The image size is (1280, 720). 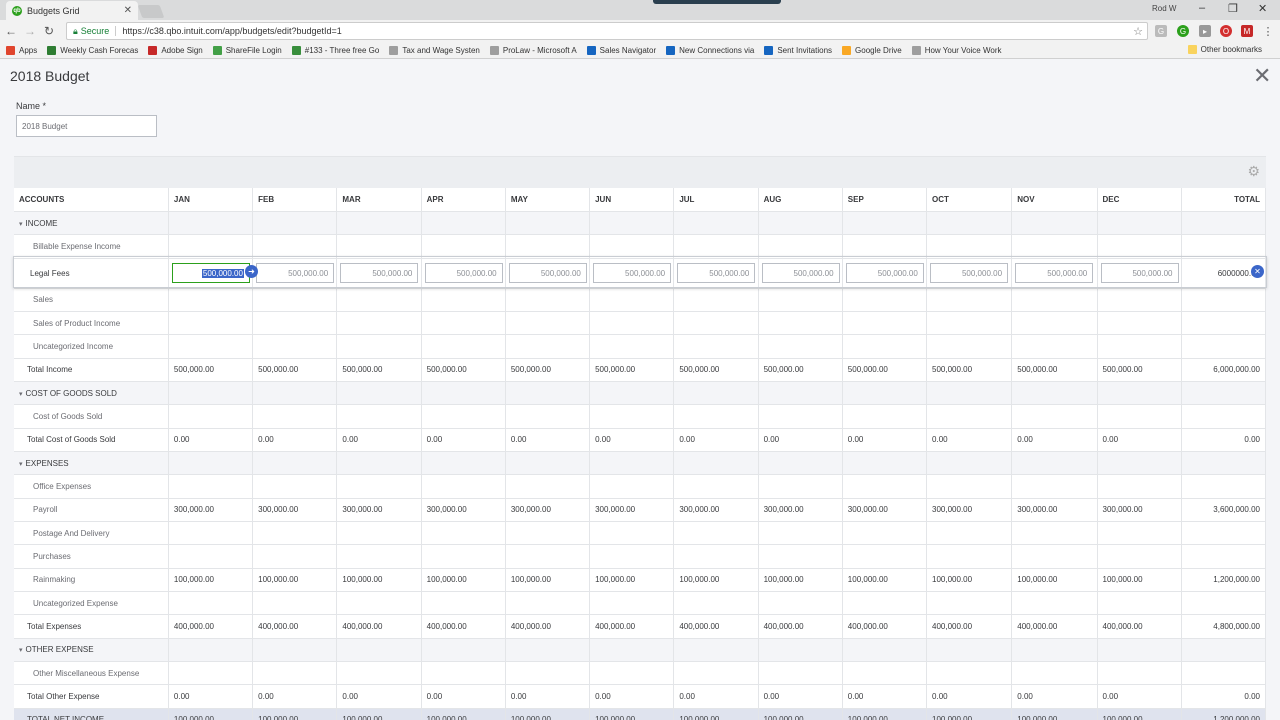 I want to click on bookmark-item: New Connections via, so click(x=710, y=50).